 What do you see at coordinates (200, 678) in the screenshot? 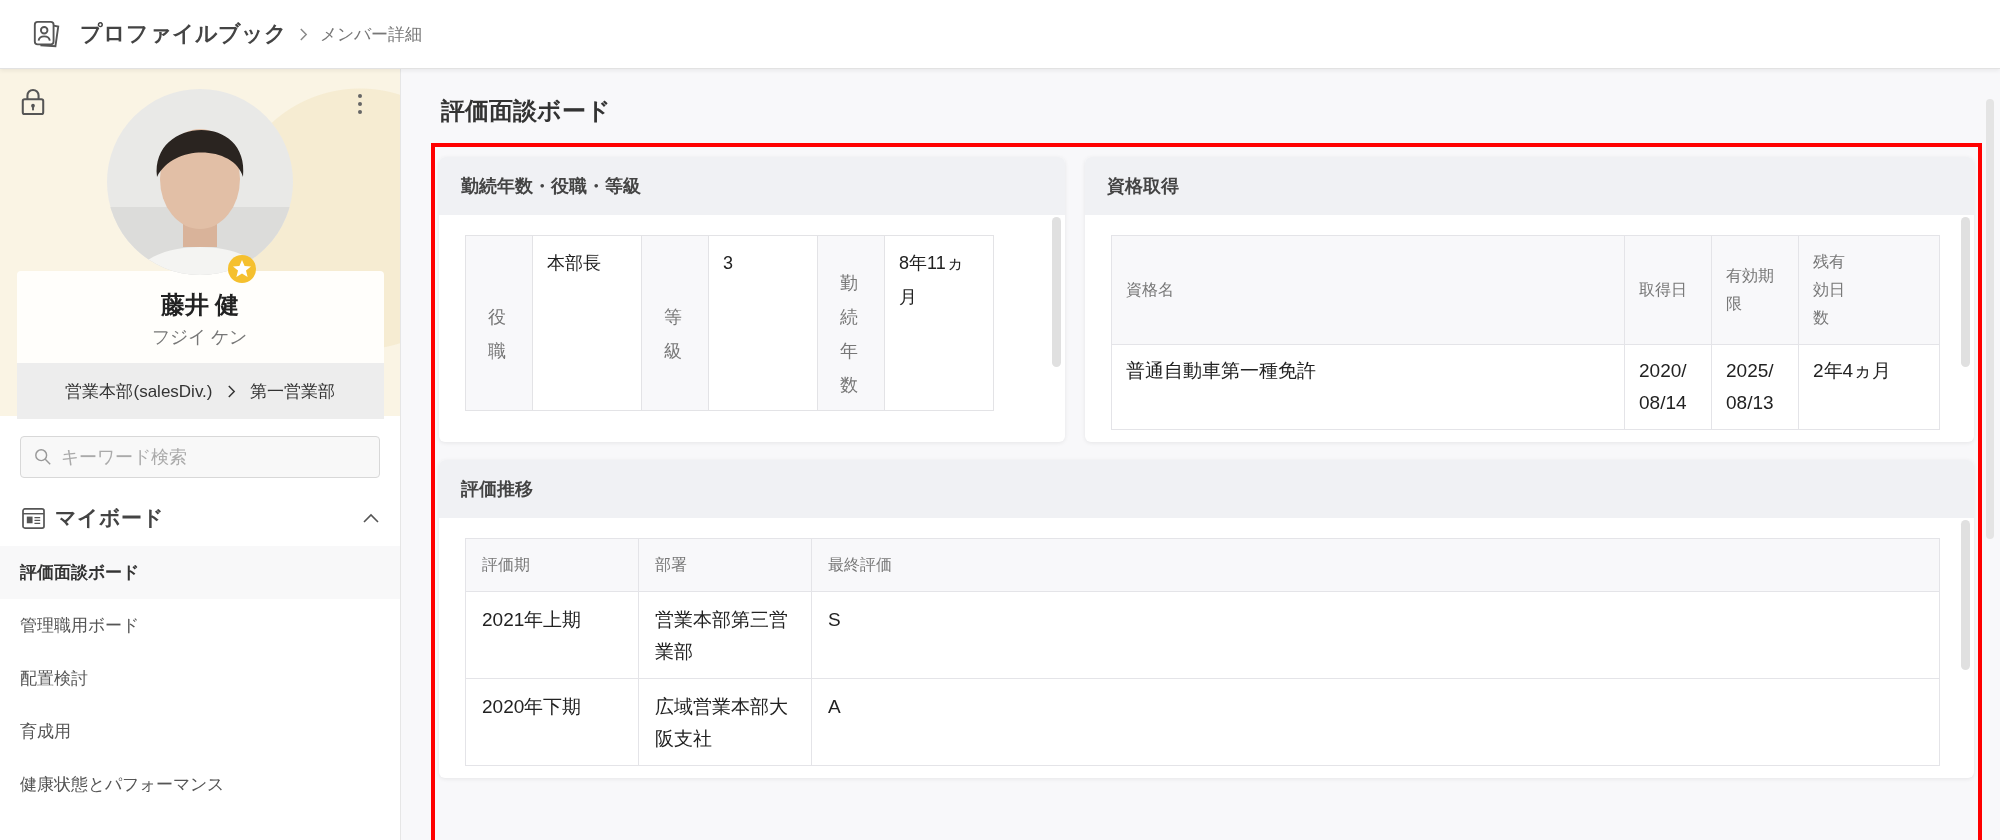
I see `nav-item: 配置検討` at bounding box center [200, 678].